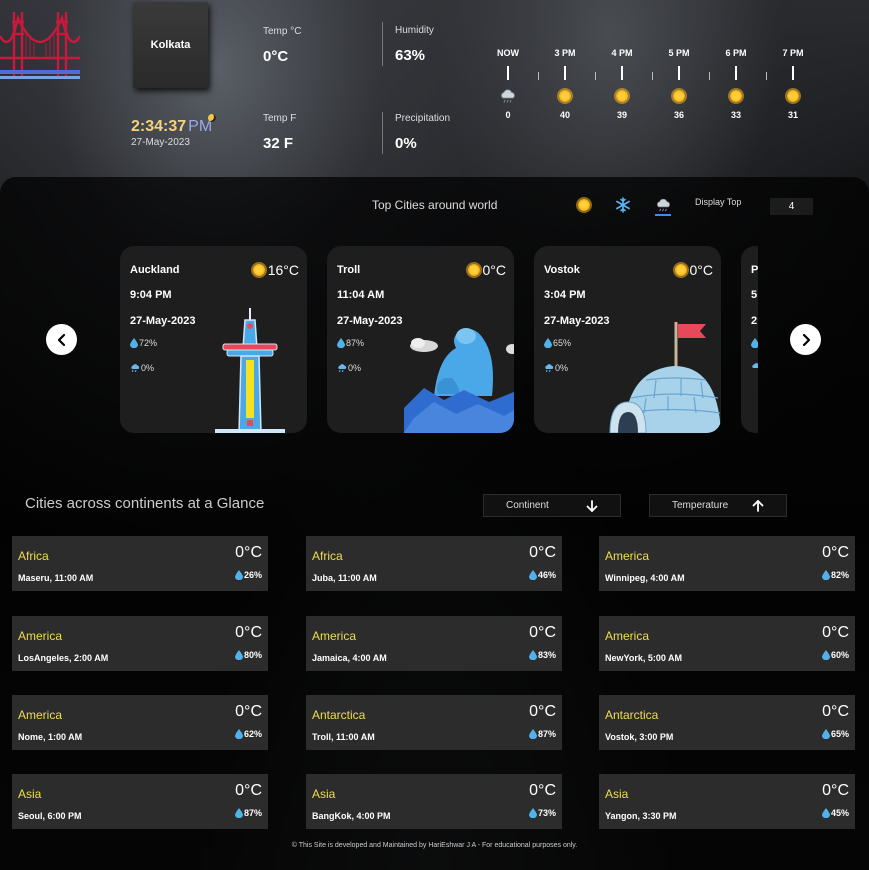 The image size is (869, 870). I want to click on glance-card: America 0°C Nome, 1:00 AM 62%, so click(140, 722).